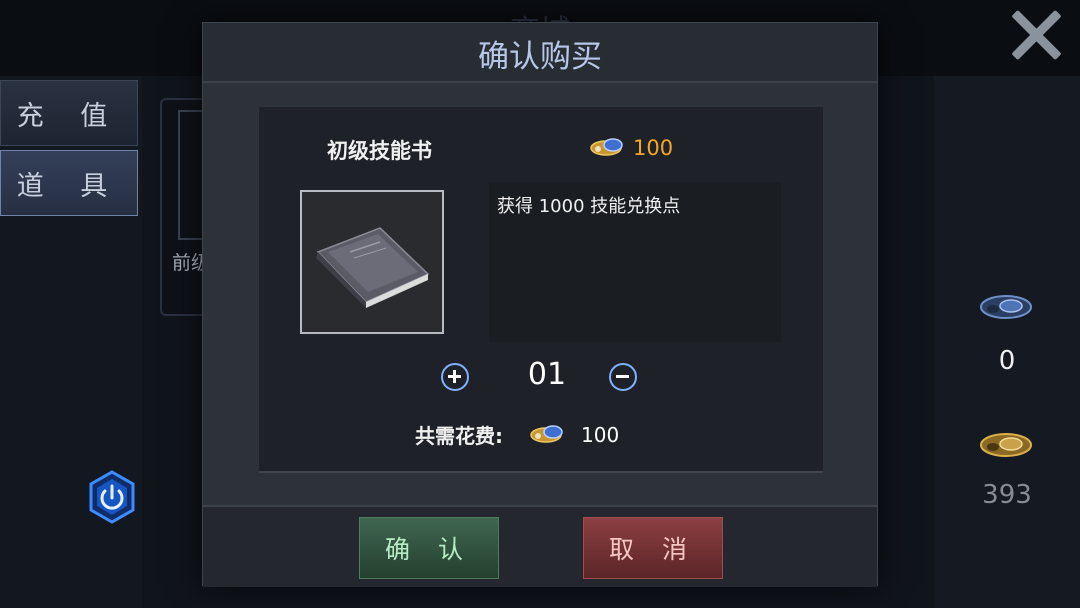 The image size is (1080, 608). What do you see at coordinates (635, 262) in the screenshot?
I see `item-description-box: 获得 1000 技能兑换点` at bounding box center [635, 262].